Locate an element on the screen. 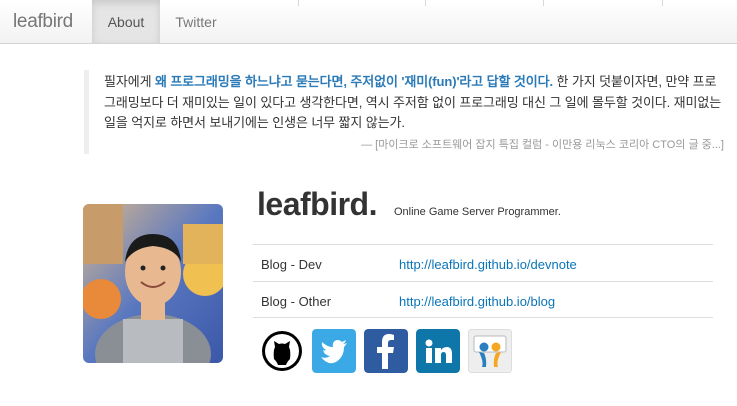 The image size is (737, 406). profile-photo is located at coordinates (153, 283).